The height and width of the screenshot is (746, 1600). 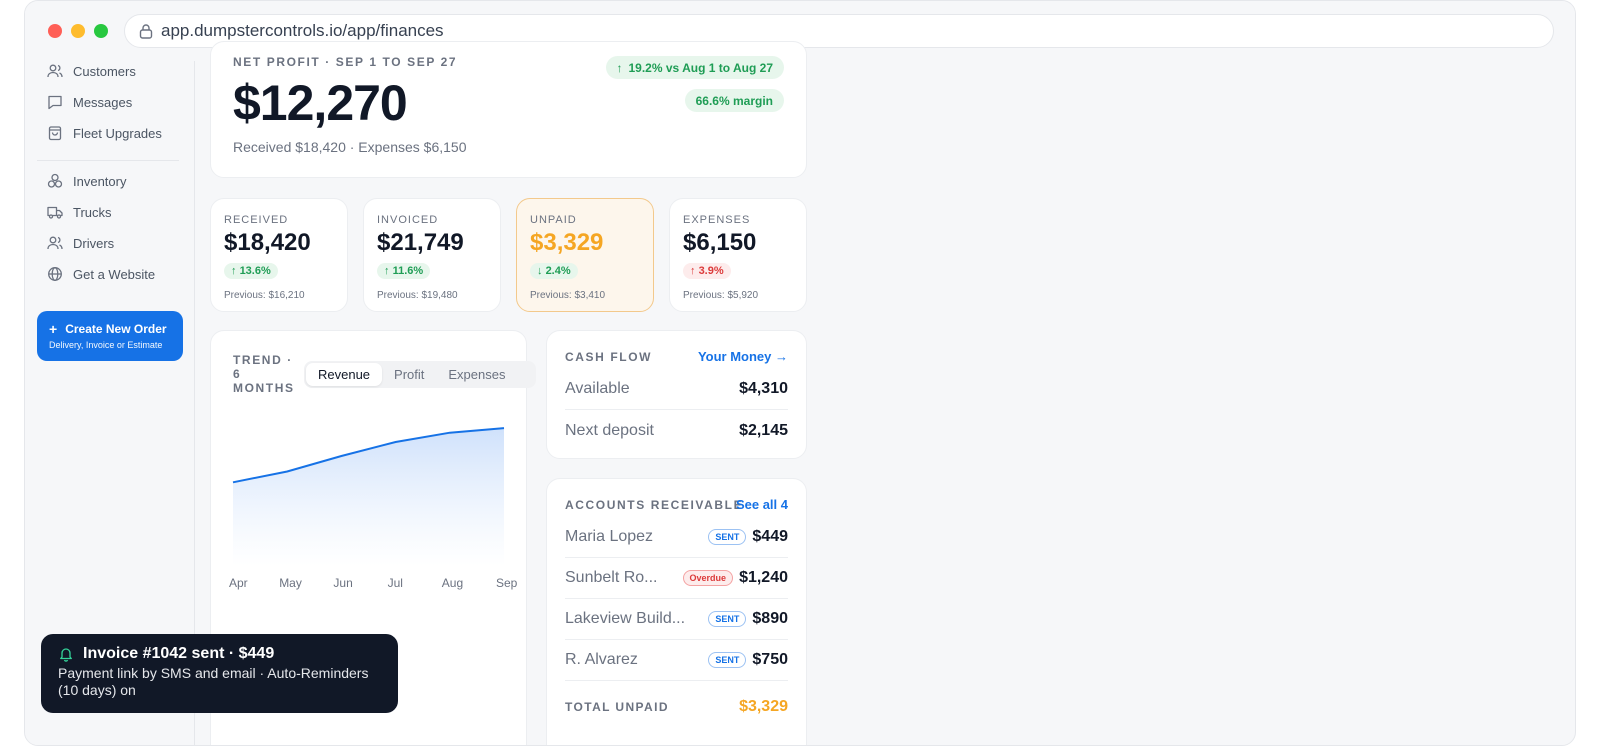 I want to click on create-order-subtitle: Delivery, Invoice or Estimate, so click(x=106, y=345).